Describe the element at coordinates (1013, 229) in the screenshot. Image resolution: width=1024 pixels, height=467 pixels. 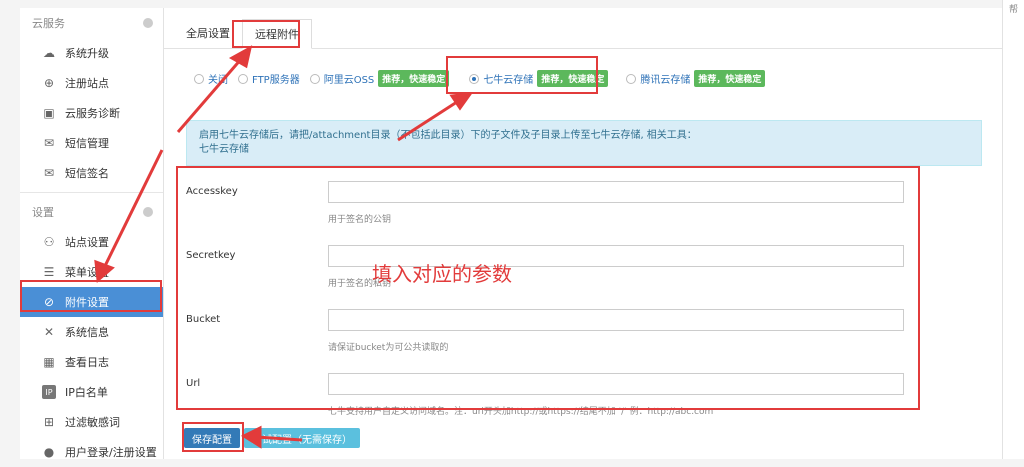
I see `right-edge-help: 帮` at that location.